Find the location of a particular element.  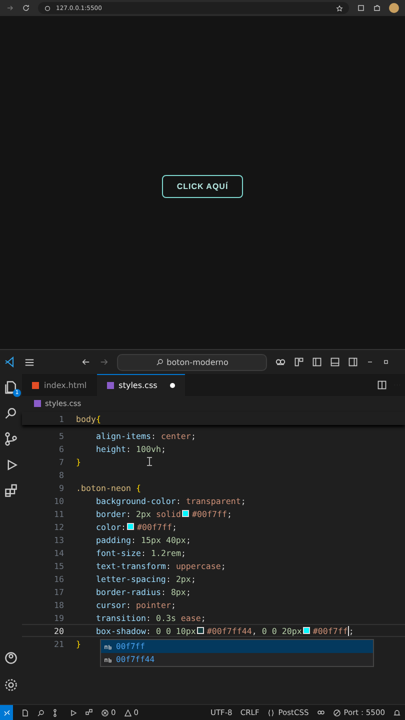

site-info-icon is located at coordinates (47, 8).